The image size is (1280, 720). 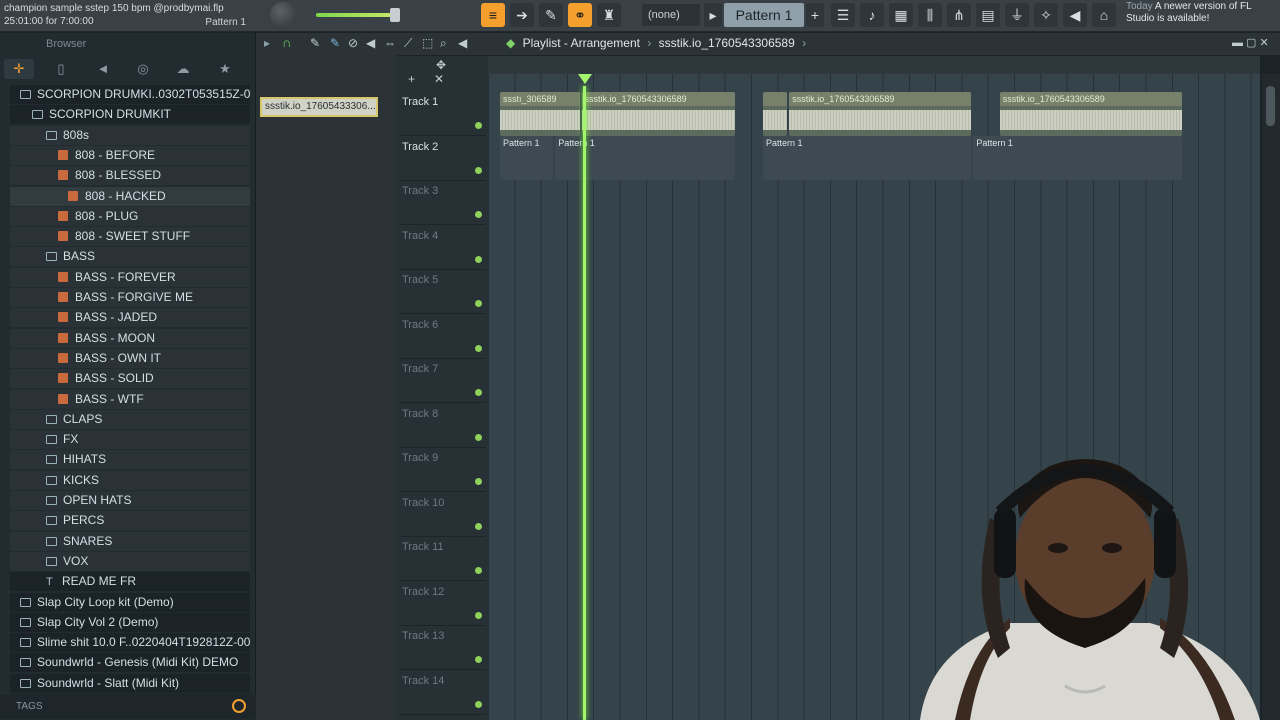 What do you see at coordinates (130, 440) in the screenshot?
I see `browser-item: FX` at bounding box center [130, 440].